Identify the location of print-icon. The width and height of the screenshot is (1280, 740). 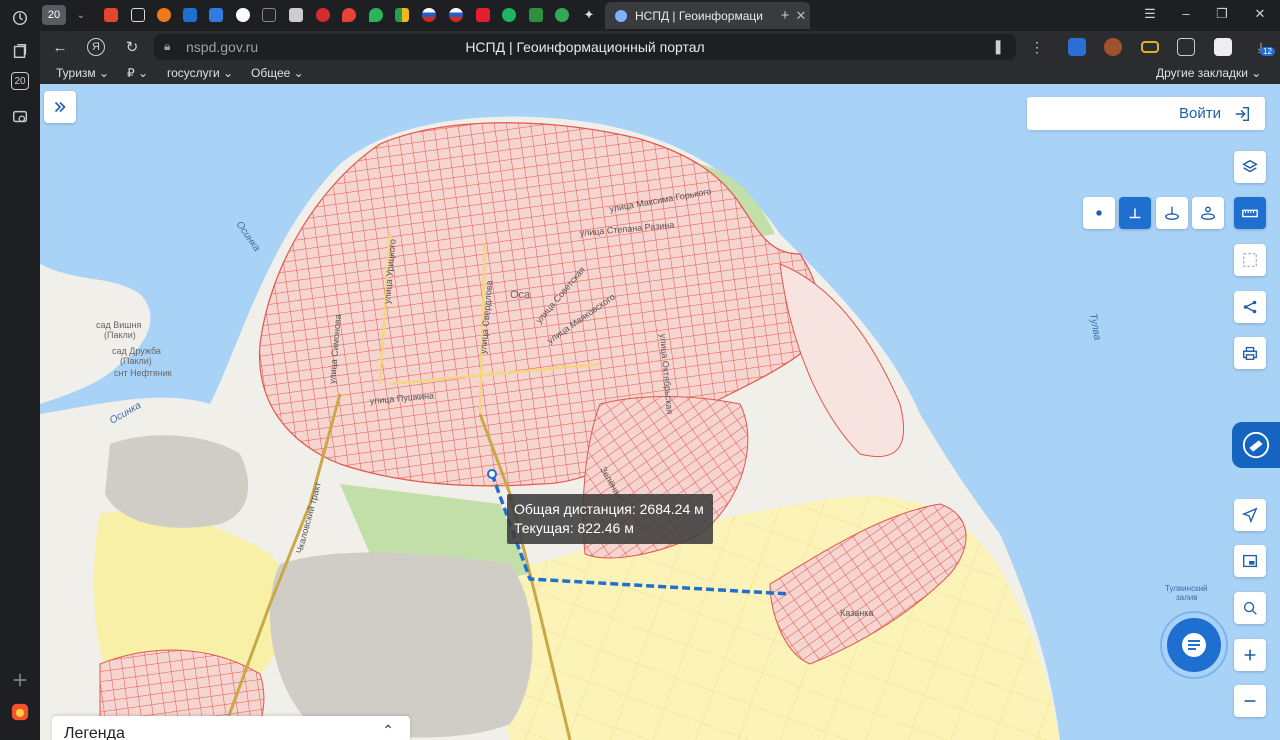
(1250, 353).